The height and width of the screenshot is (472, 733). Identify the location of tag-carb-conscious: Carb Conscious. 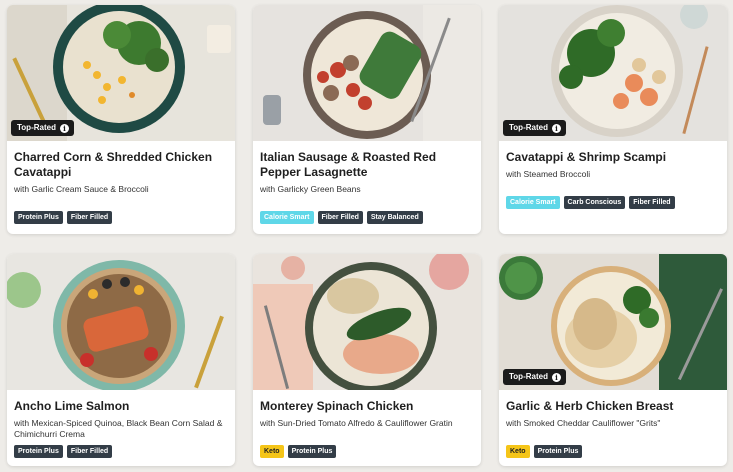
(594, 202).